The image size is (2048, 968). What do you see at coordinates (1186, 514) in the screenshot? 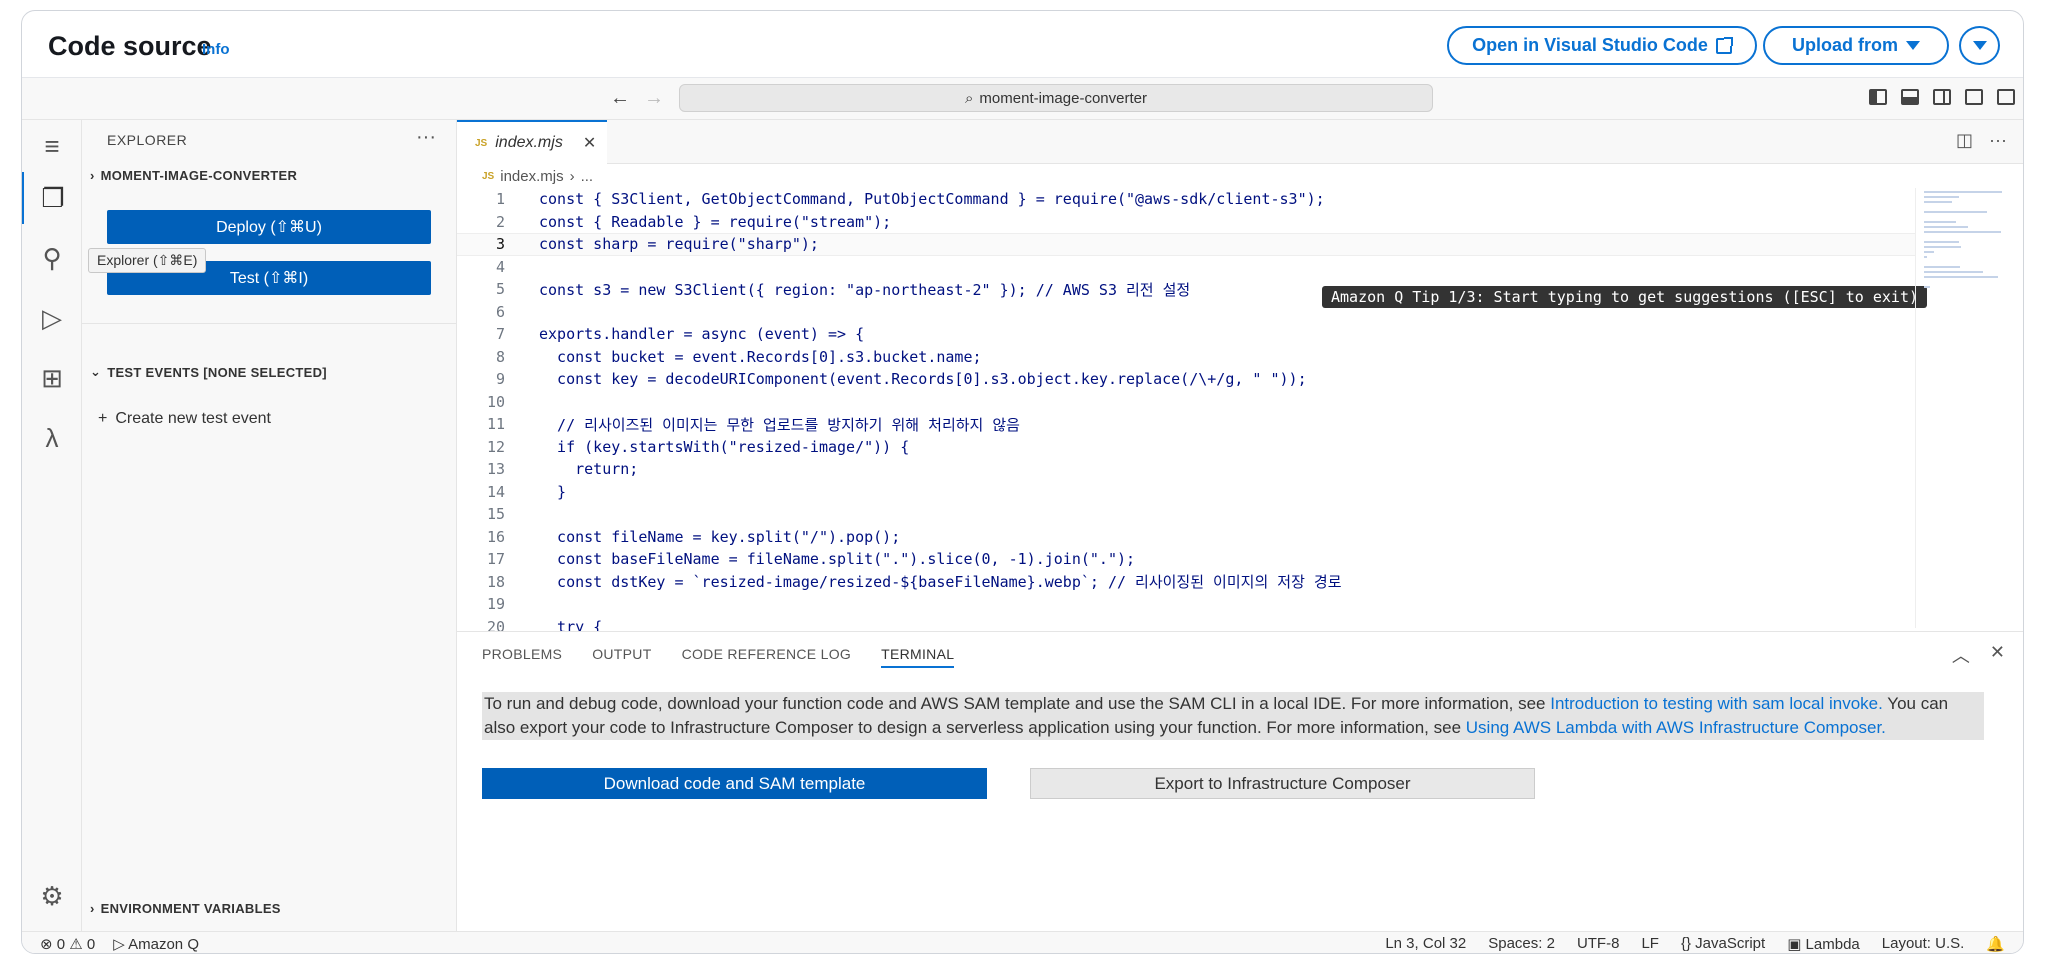
I see `code-line: 15` at bounding box center [1186, 514].